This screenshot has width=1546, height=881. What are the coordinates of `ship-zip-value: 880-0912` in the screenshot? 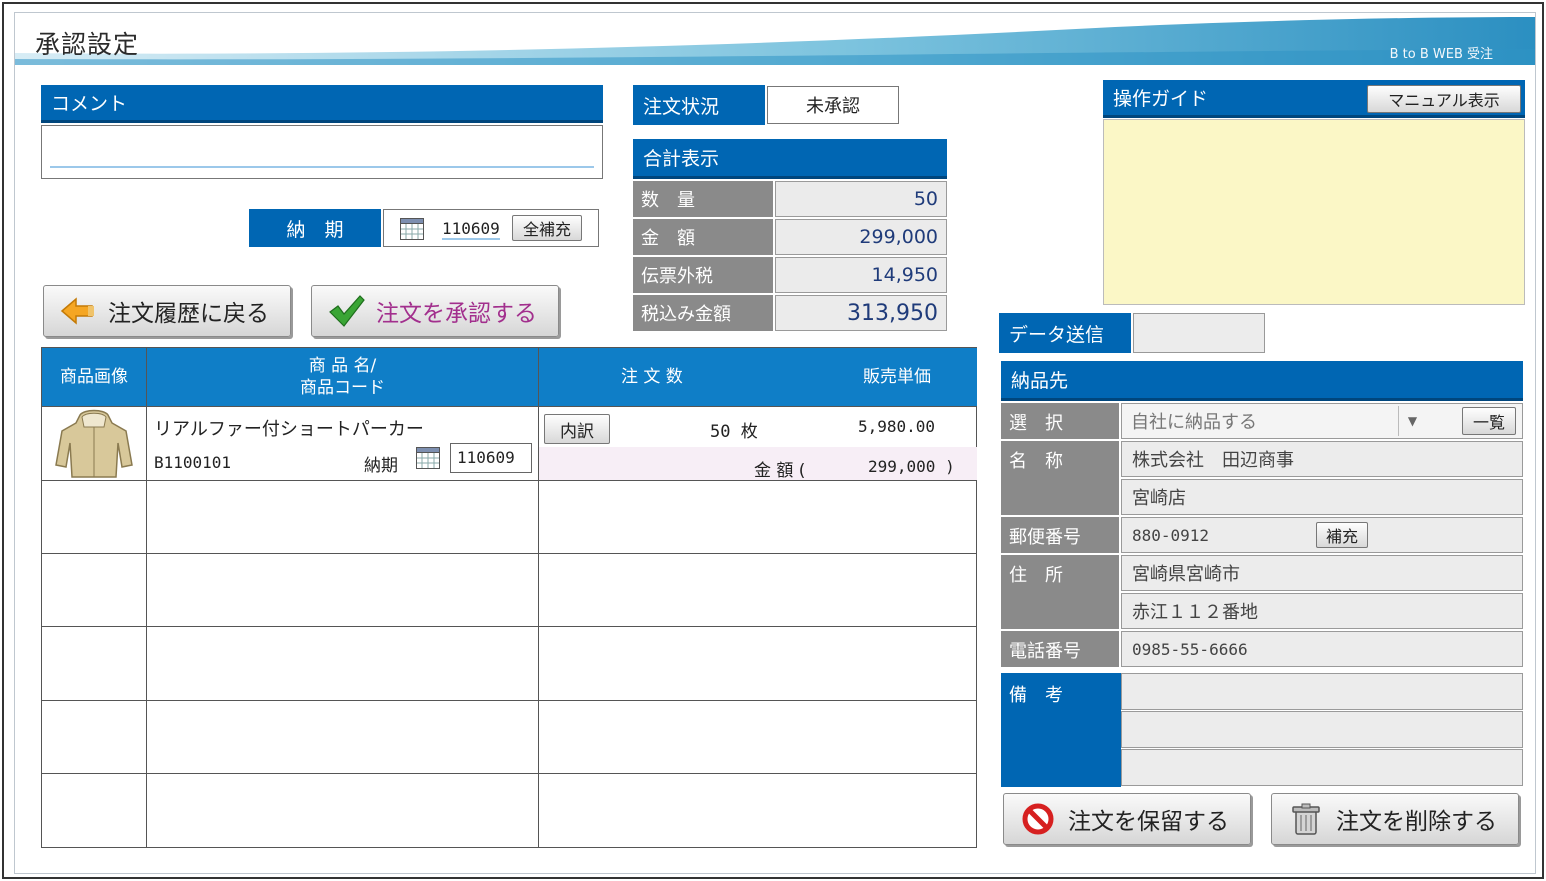 It's located at (1171, 535).